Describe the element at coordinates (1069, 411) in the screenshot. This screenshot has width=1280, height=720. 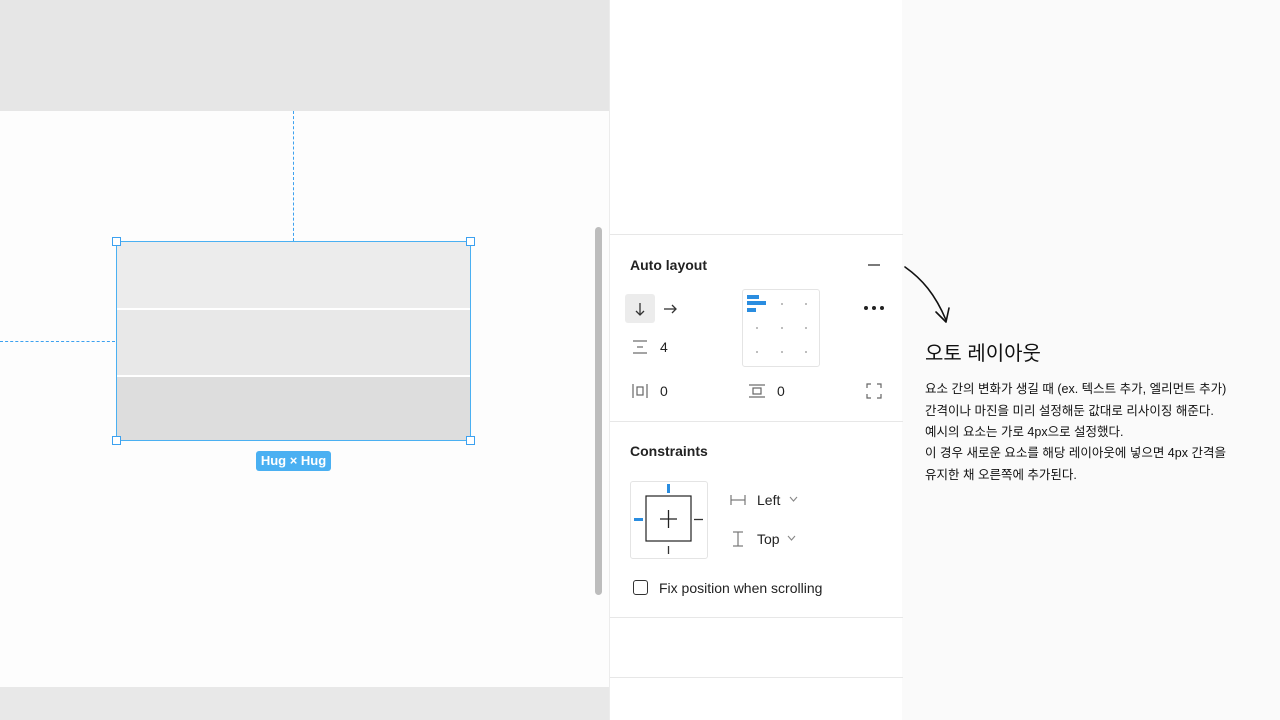
I see `note-line: 간격이나 마진을 미리 설정해둔 값대로 리사이징 해준다.` at that location.